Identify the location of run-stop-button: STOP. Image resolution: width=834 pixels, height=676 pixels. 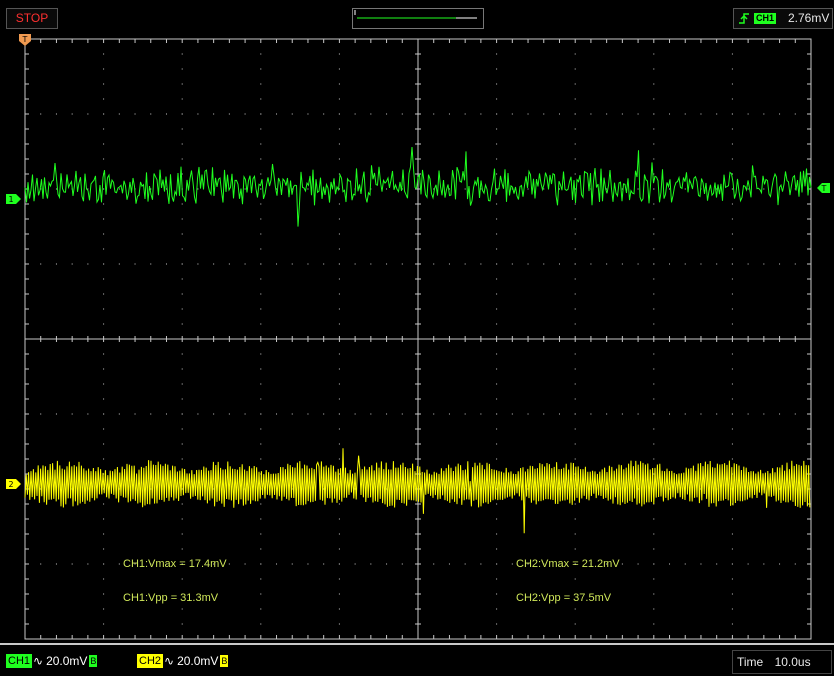
(32, 18).